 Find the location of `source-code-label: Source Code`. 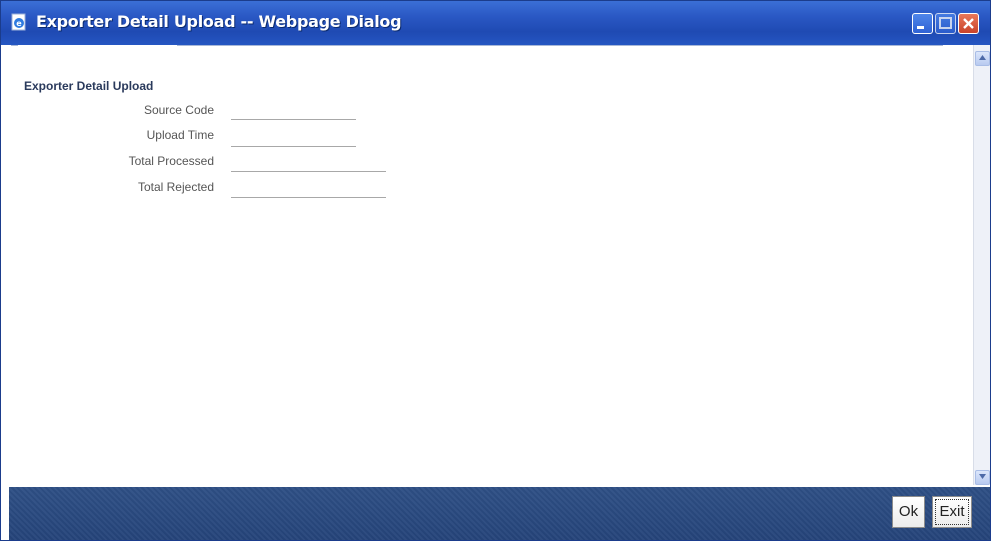

source-code-label: Source Code is located at coordinates (178, 110).